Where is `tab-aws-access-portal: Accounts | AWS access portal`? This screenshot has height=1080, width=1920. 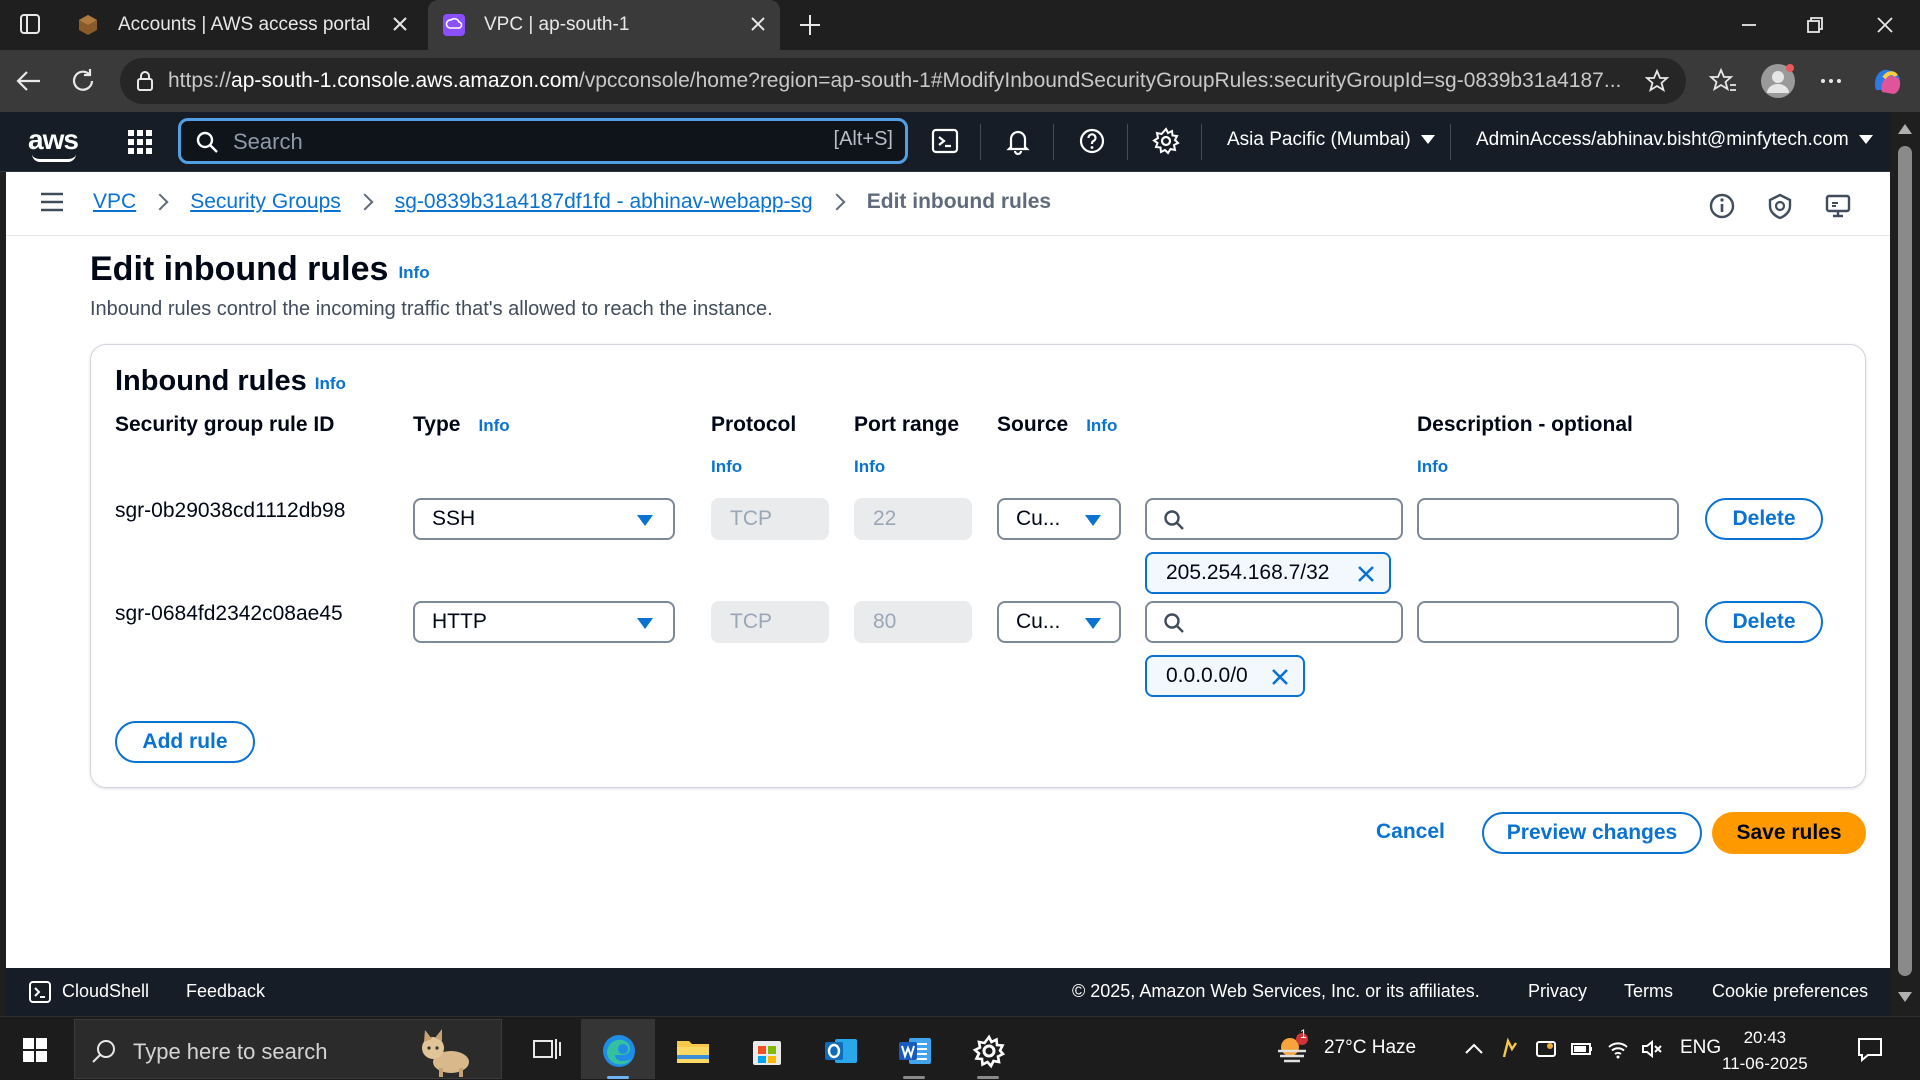 tab-aws-access-portal: Accounts | AWS access portal is located at coordinates (242, 25).